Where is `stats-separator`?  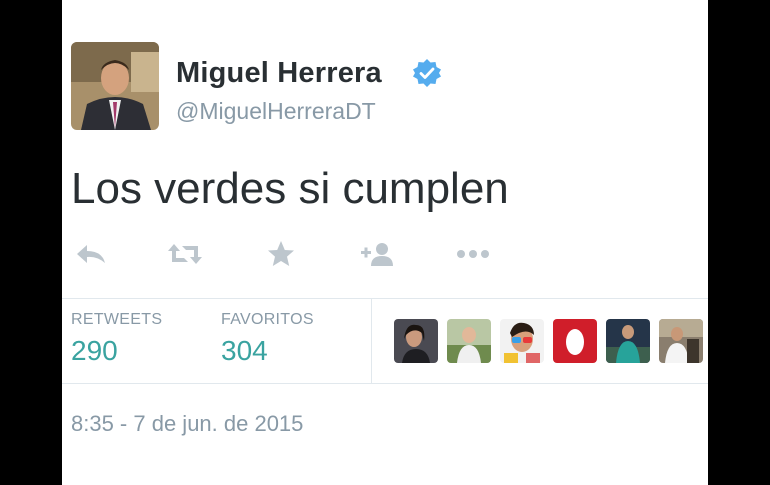
stats-separator is located at coordinates (371, 341).